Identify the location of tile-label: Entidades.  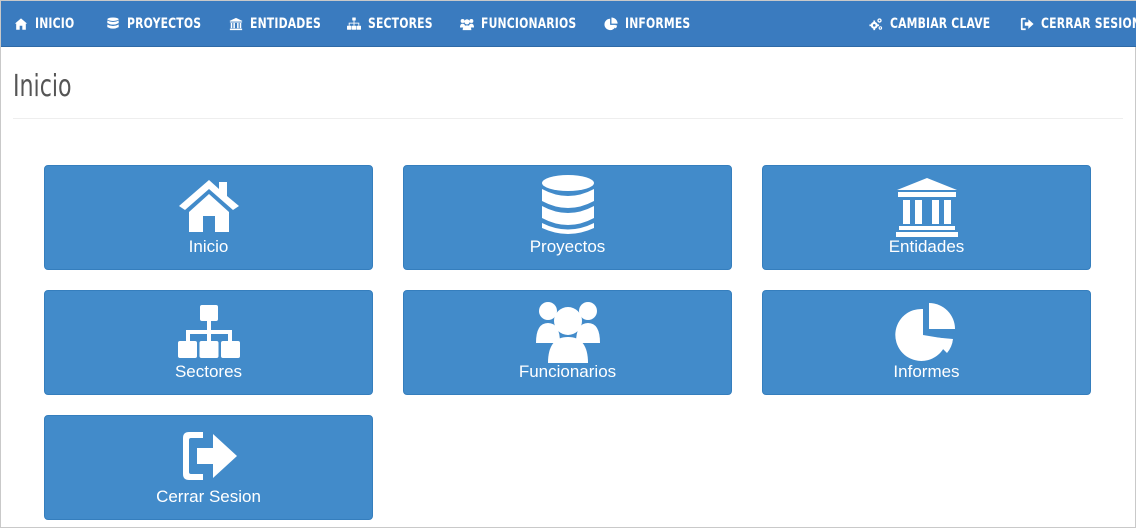
(926, 246).